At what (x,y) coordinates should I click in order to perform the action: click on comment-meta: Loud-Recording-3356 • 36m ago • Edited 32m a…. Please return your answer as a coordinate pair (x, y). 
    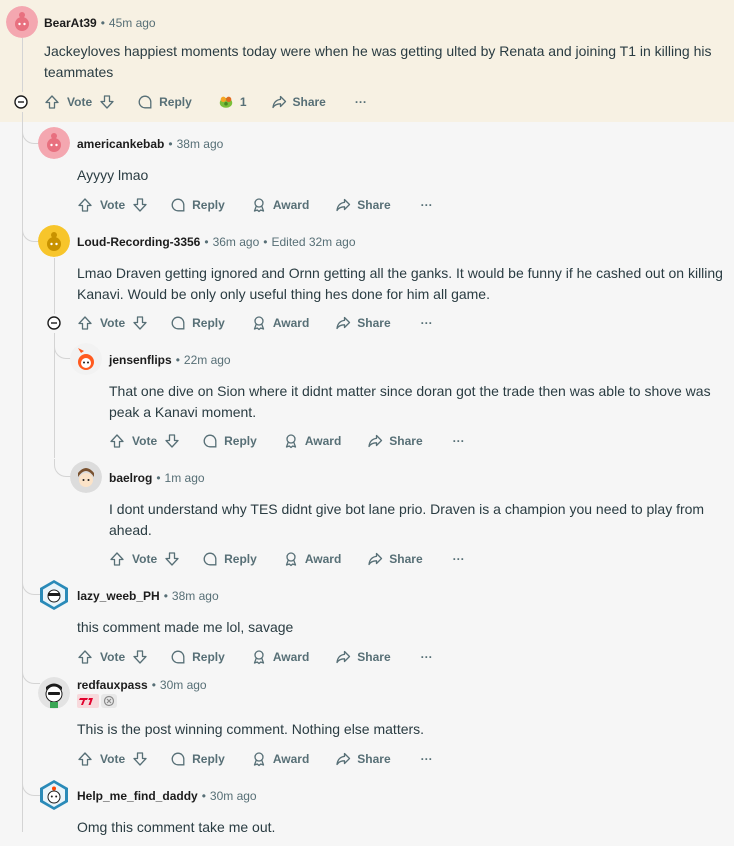
    Looking at the image, I should click on (216, 242).